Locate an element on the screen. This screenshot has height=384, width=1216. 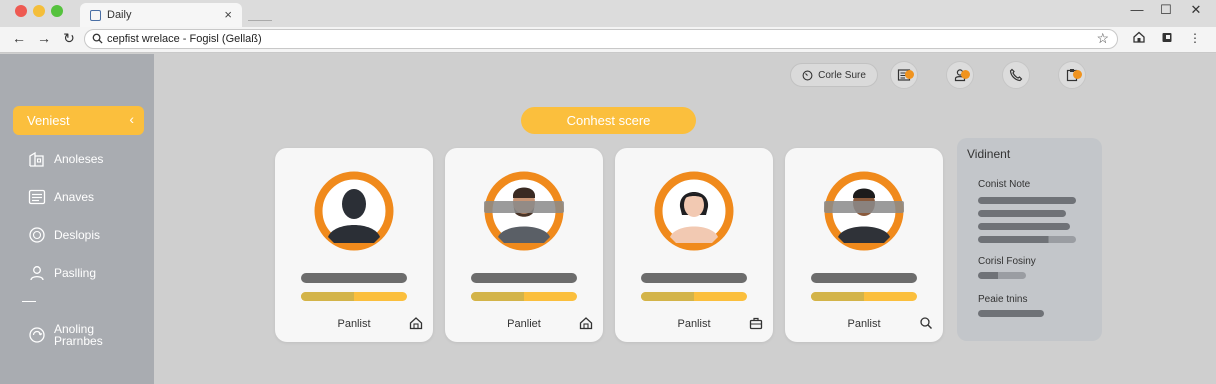
coin-icon is located at coordinates (37, 235).